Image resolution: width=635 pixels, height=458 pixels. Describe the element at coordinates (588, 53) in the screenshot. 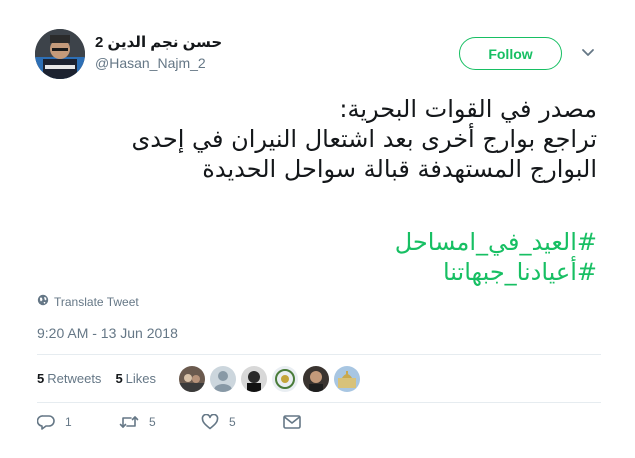

I see `chevron-down-icon` at that location.